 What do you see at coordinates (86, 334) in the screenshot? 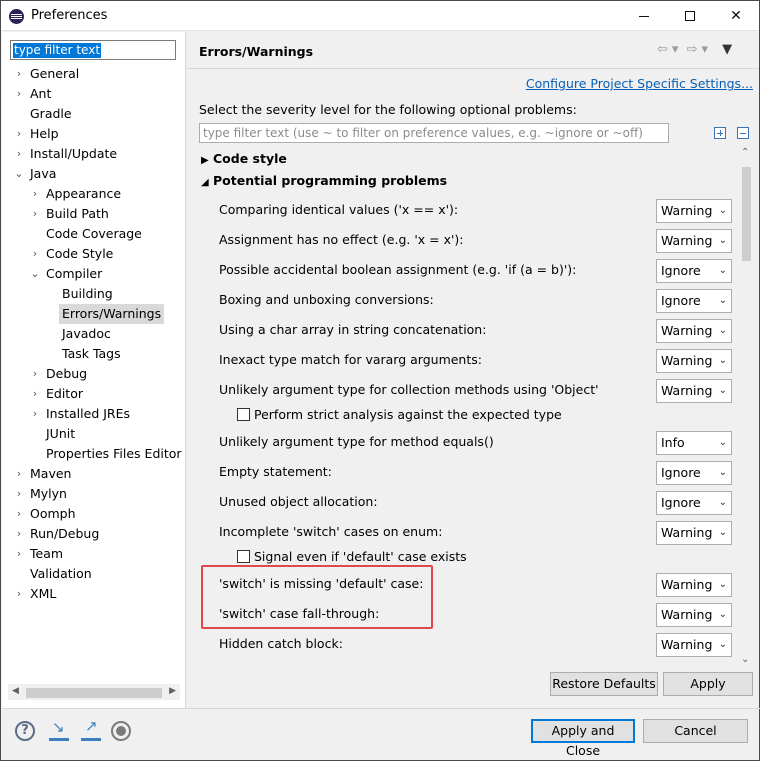
I see `tree-item-javadoc: Javadoc` at bounding box center [86, 334].